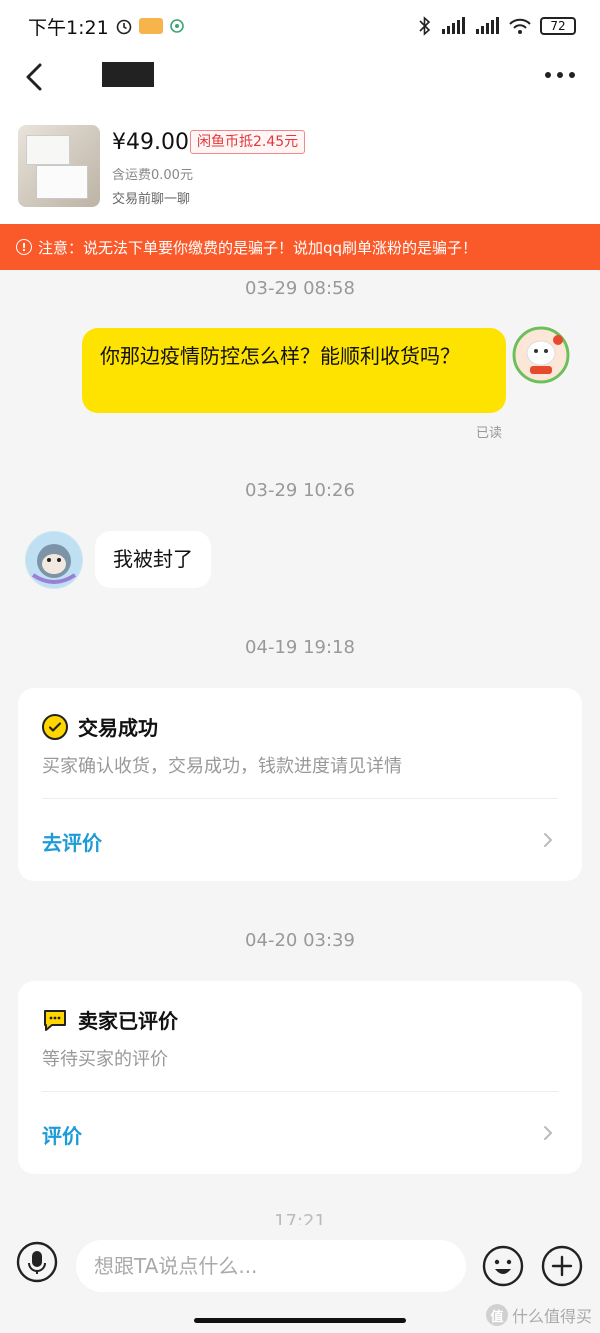 The image size is (600, 1333). I want to click on emoji-icon, so click(503, 1266).